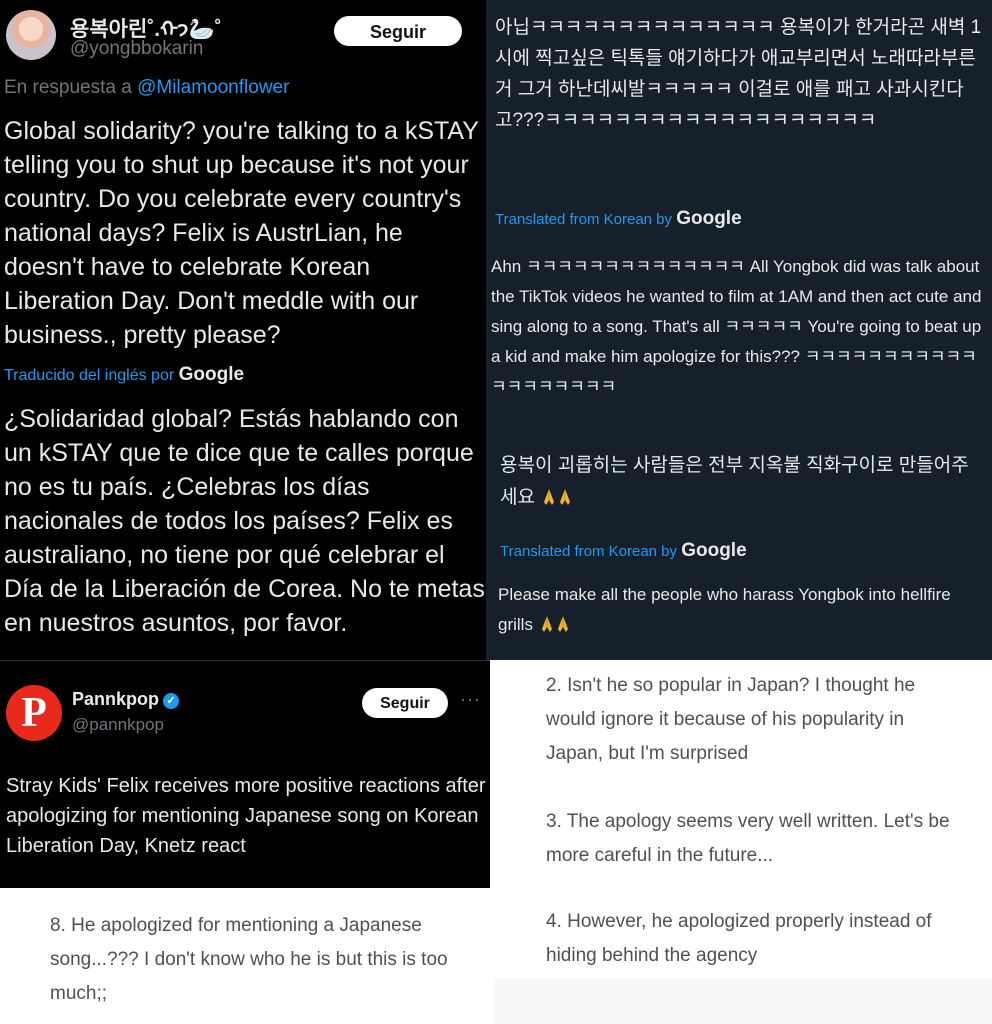  I want to click on translation-attribution-2: Translated from Korean by Google, so click(623, 551).